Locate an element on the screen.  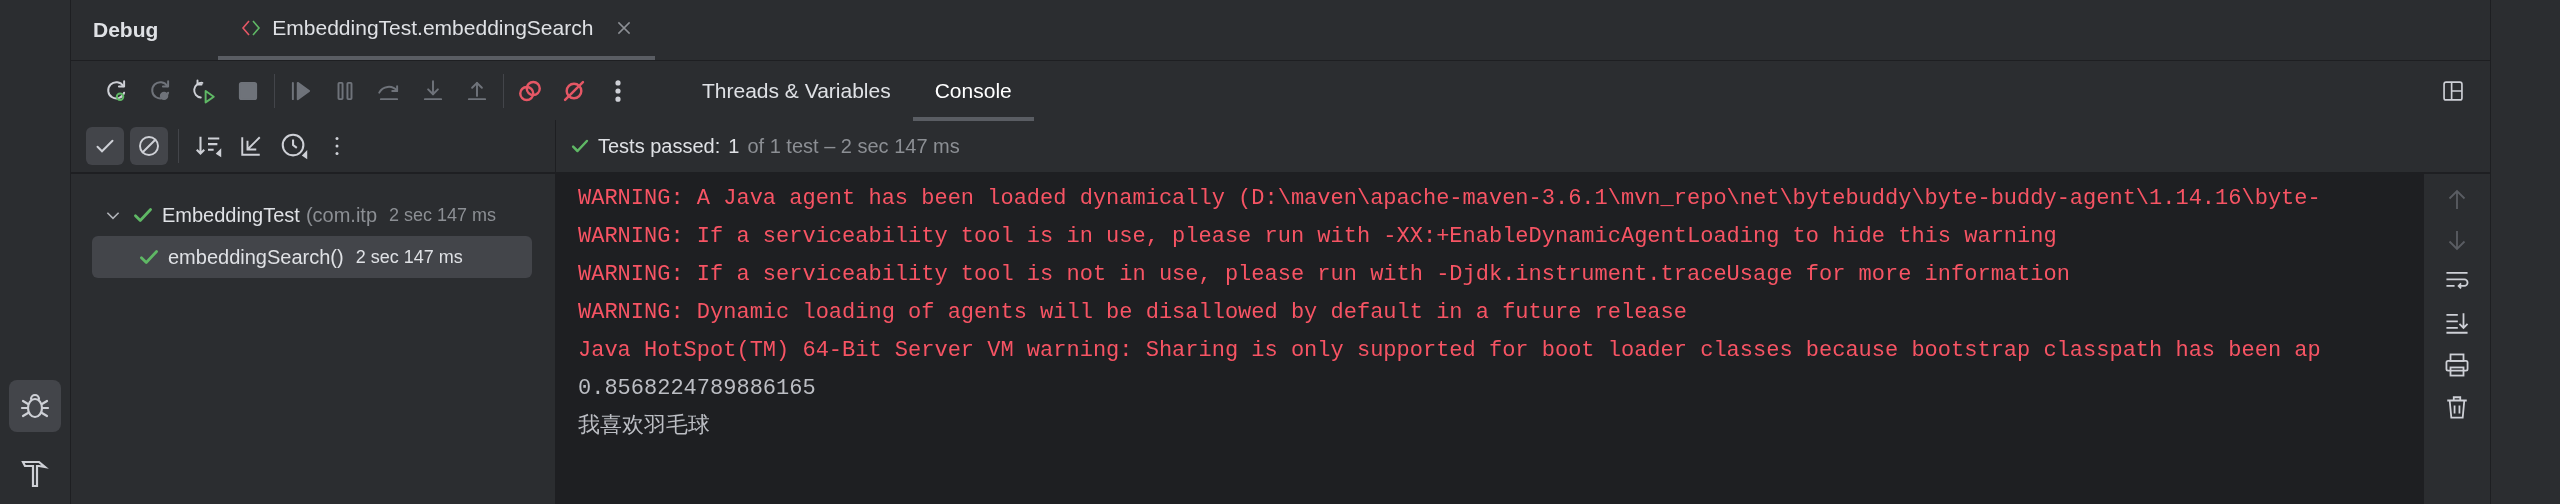
test-tree-row: EmbeddingTest (com.itp 2 sec 147 ms is located at coordinates (312, 215).